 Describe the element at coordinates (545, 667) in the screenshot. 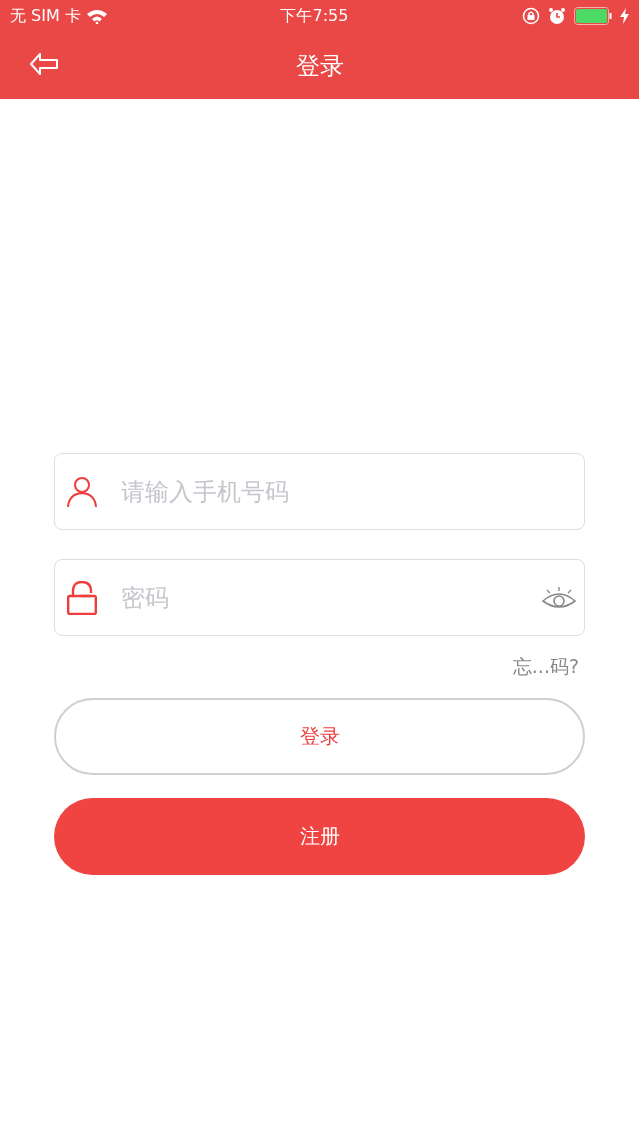

I see `forgot-password-link: 忘...码?` at that location.